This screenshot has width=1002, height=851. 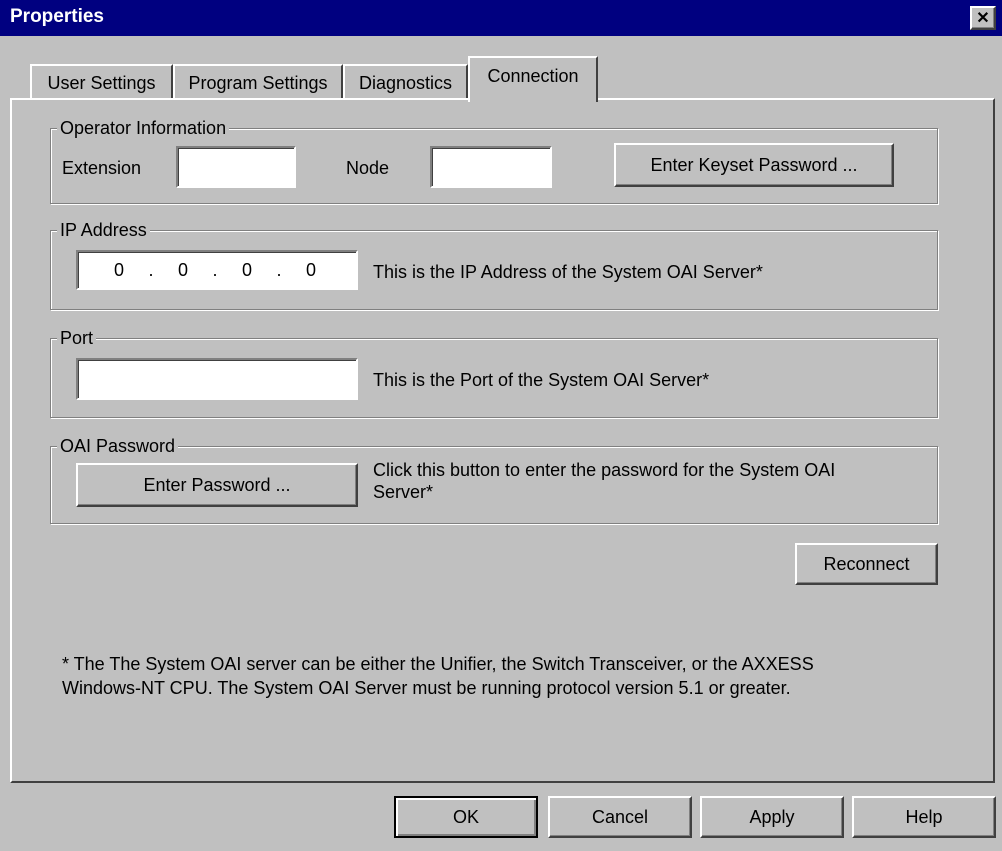 What do you see at coordinates (57, 16) in the screenshot?
I see `window-title: Properties` at bounding box center [57, 16].